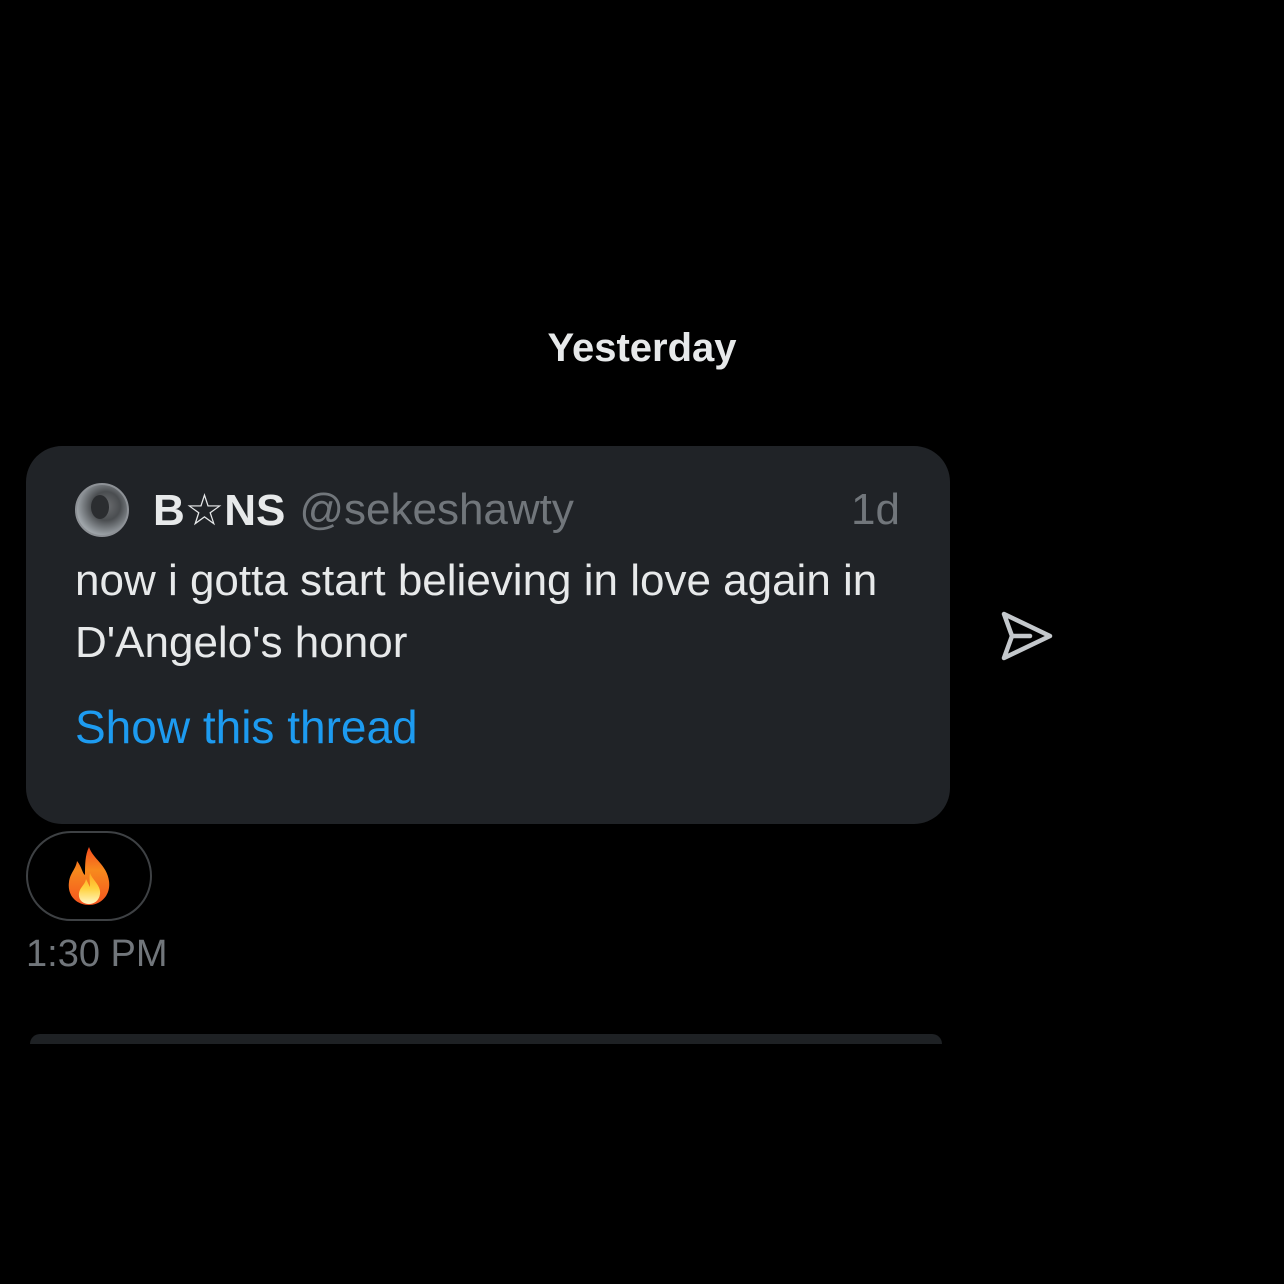 This screenshot has width=1284, height=1284. Describe the element at coordinates (246, 727) in the screenshot. I see `show-thread-link: Show this thread` at that location.